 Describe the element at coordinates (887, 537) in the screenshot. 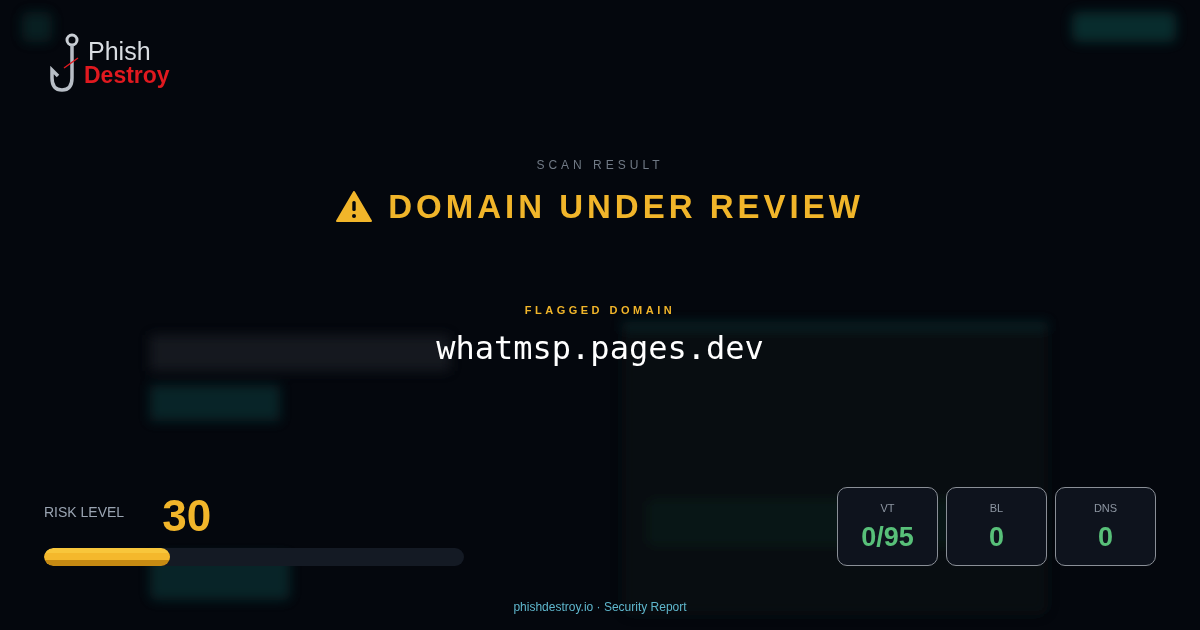

I see `stat-value: 0/95` at that location.